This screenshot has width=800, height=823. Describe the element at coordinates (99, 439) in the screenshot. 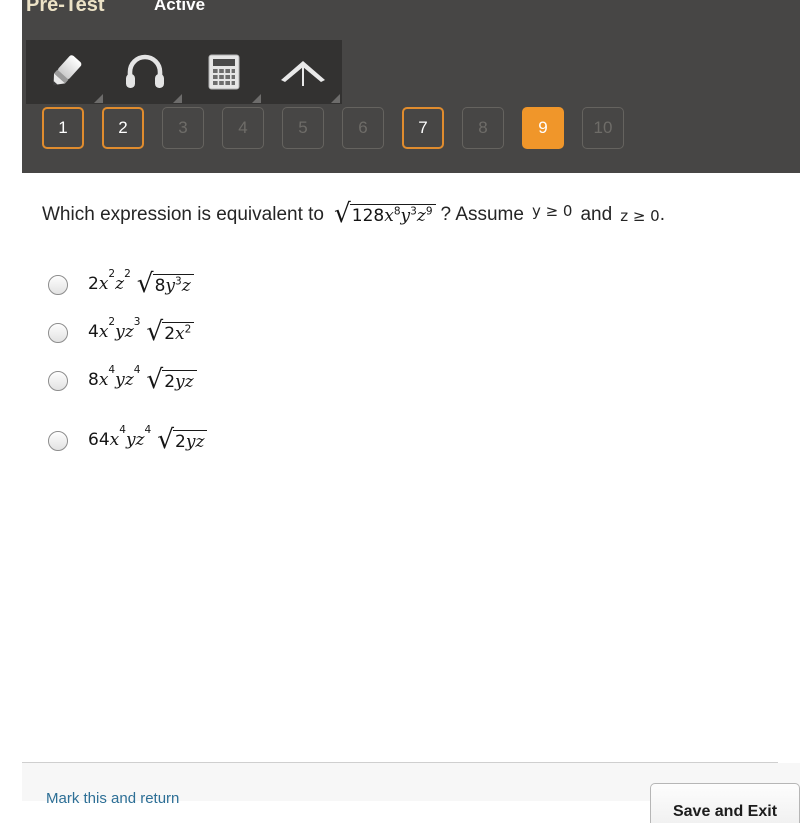

I see `choice-d-coefficient: 64` at that location.